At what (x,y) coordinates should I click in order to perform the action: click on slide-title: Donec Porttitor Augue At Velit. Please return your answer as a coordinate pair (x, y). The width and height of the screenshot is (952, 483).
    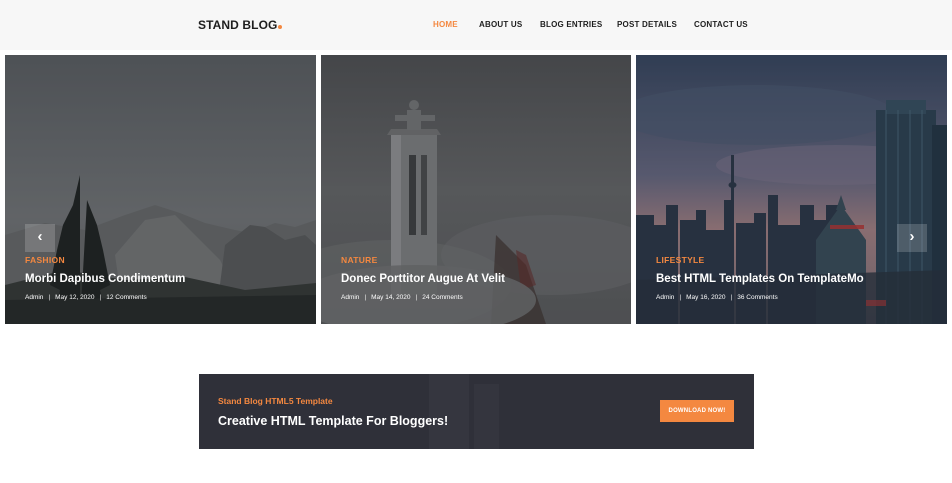
    Looking at the image, I should click on (423, 279).